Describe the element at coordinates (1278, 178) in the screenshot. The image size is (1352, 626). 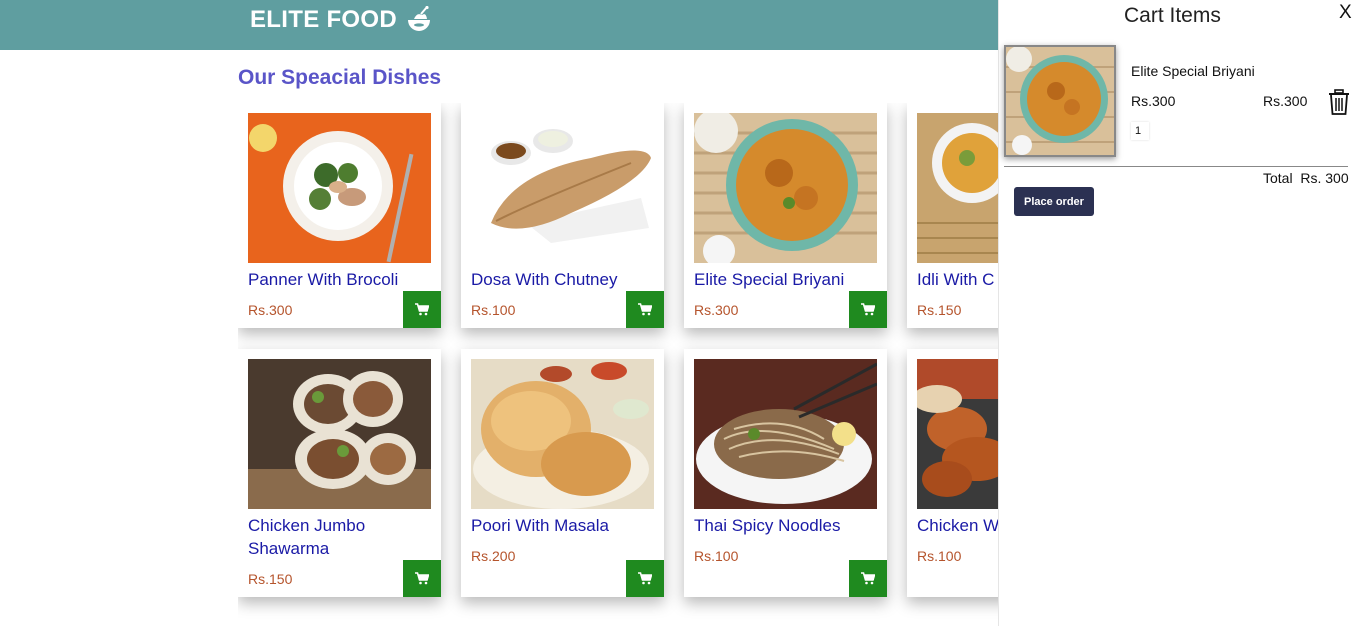
I see `total-label: Total` at that location.